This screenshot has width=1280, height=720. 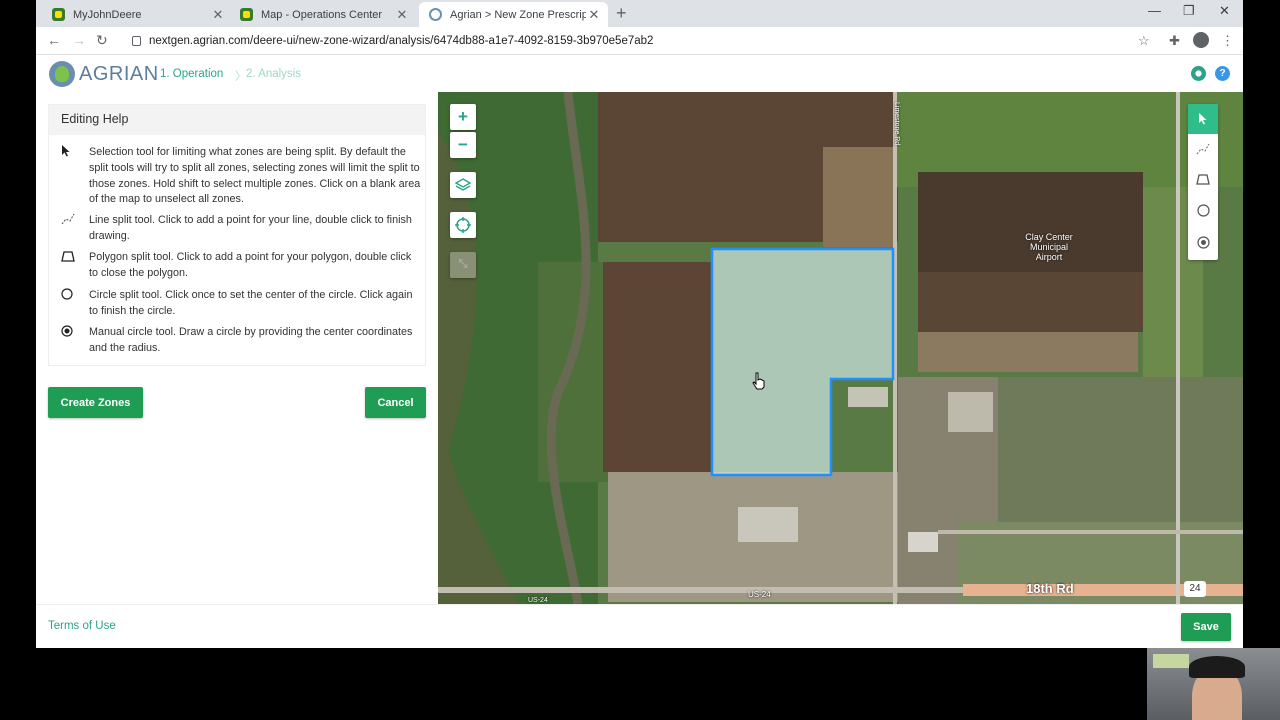 I want to click on minimize-icon: —, so click(x=1154, y=10).